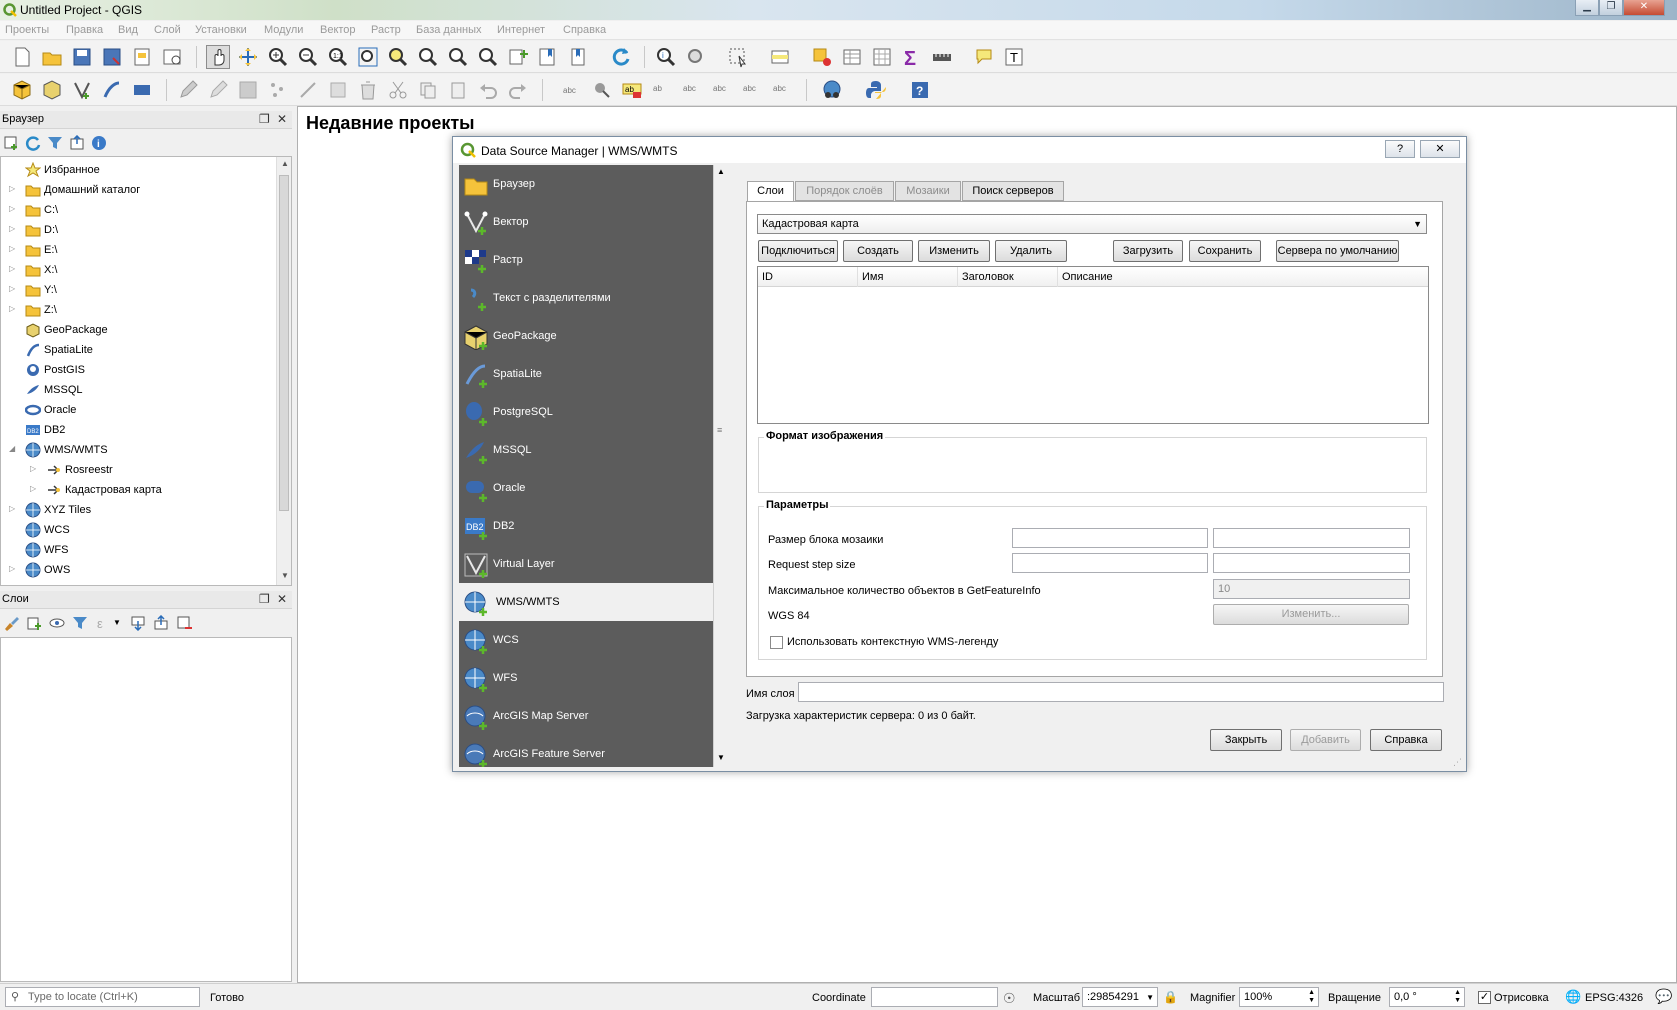 The height and width of the screenshot is (1010, 1677). I want to click on help-contents-icon: ?, so click(920, 90).